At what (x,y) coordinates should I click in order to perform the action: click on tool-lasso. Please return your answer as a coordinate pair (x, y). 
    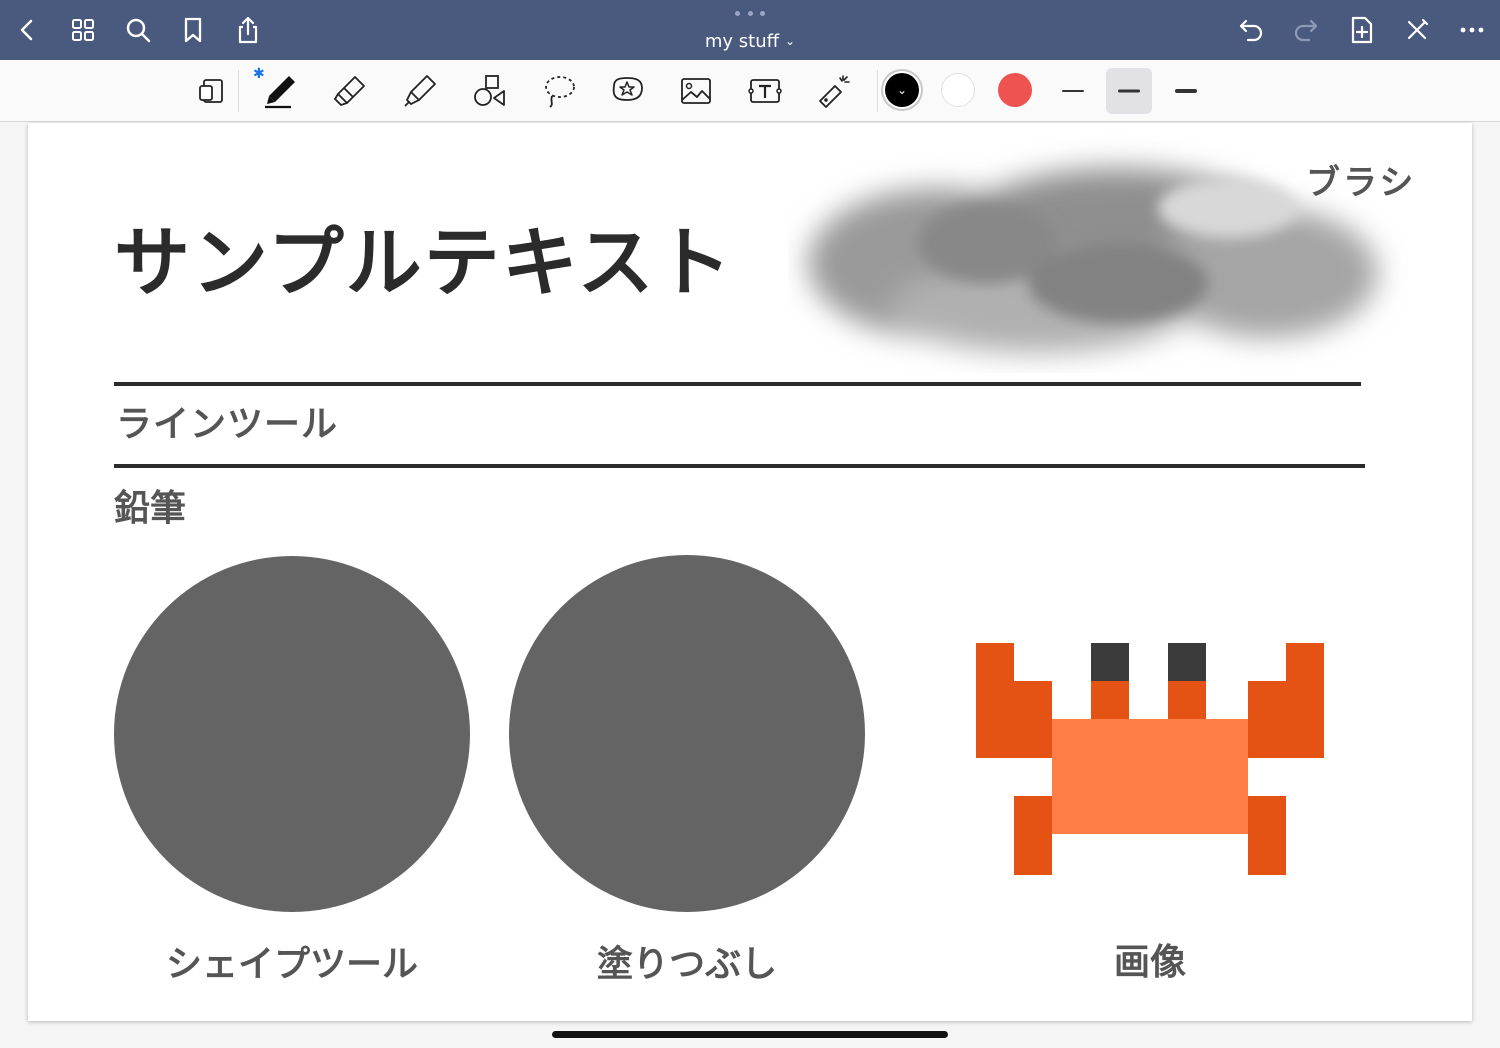
    Looking at the image, I should click on (559, 91).